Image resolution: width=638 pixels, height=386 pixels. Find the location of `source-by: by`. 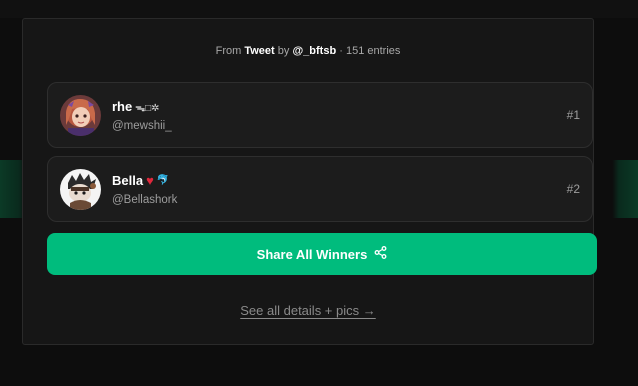

source-by: by is located at coordinates (283, 51).